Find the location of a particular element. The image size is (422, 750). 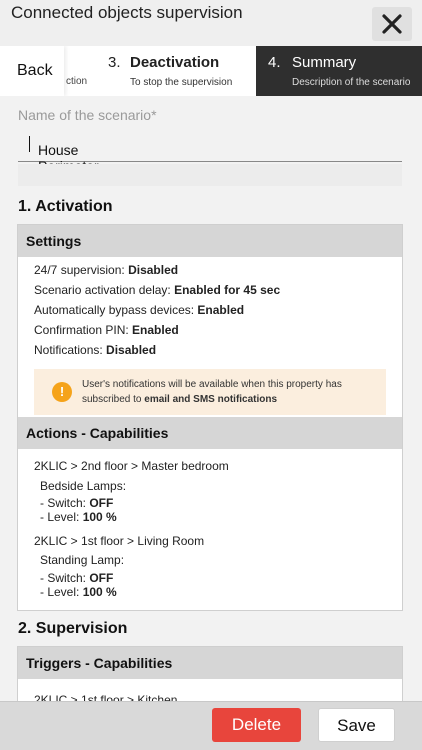

close-button is located at coordinates (392, 24).